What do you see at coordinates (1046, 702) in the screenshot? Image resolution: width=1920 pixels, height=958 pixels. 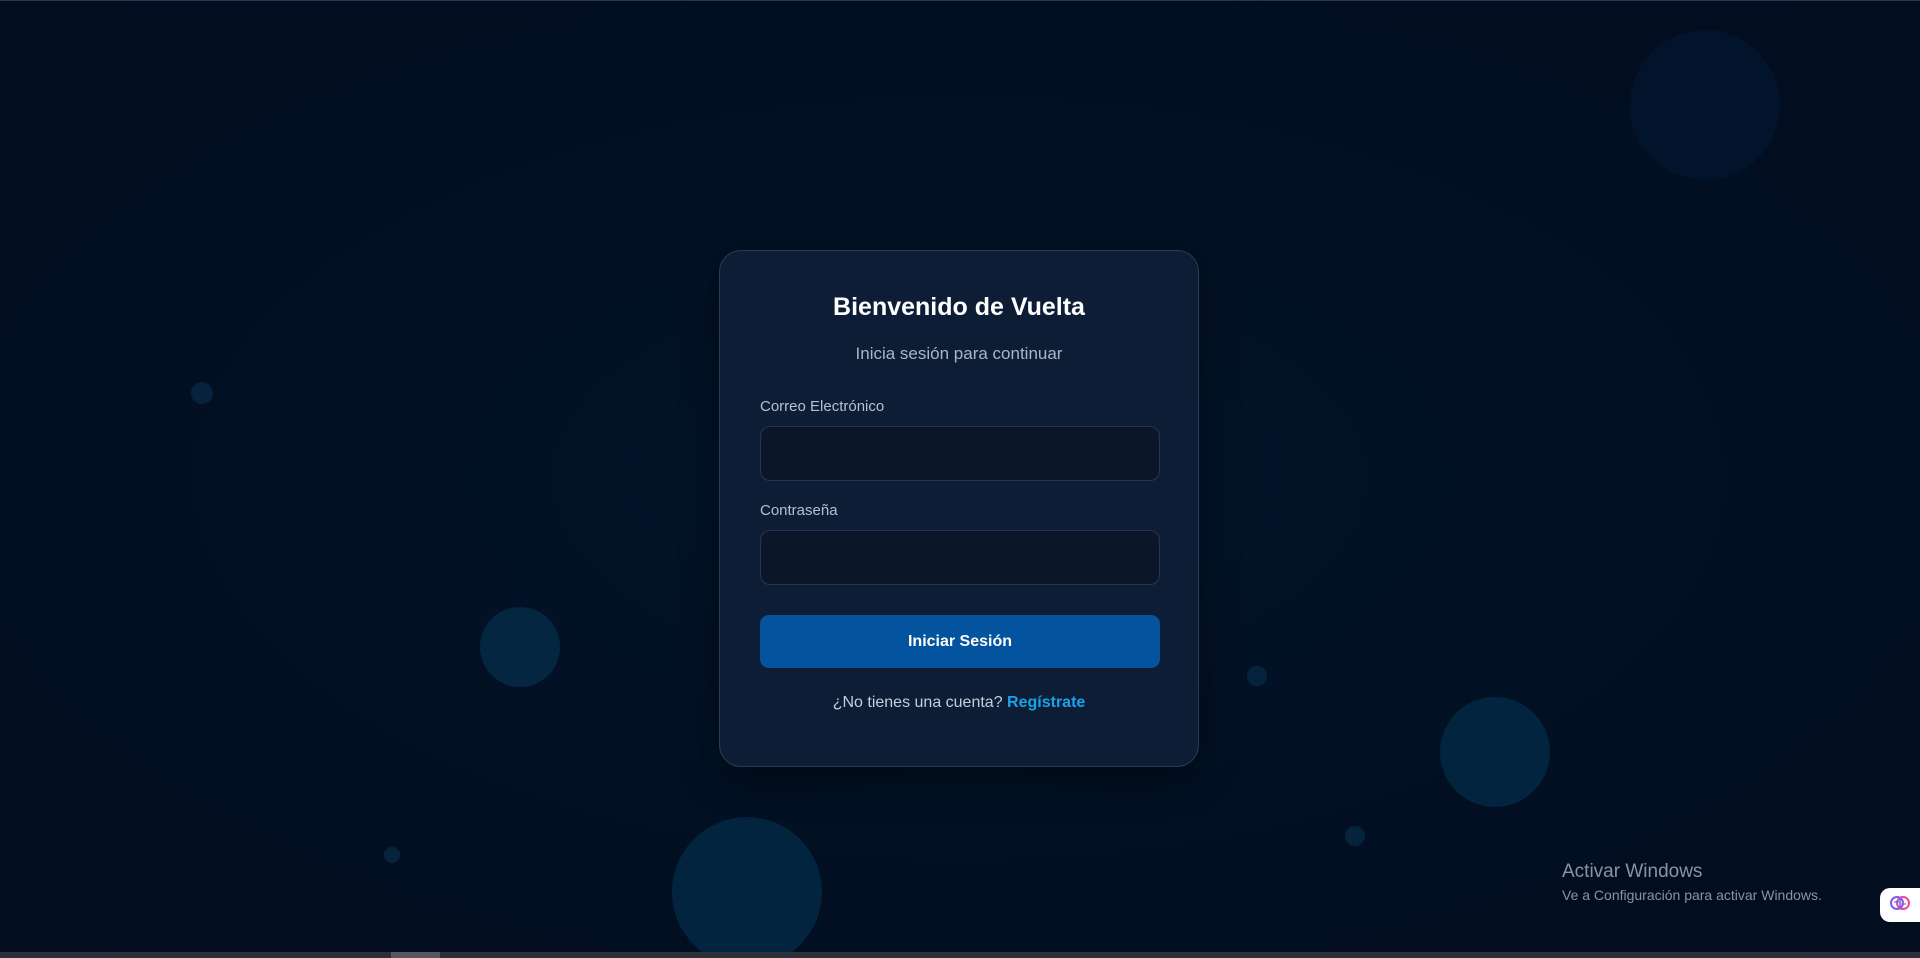 I see `register-link: Regístrate` at bounding box center [1046, 702].